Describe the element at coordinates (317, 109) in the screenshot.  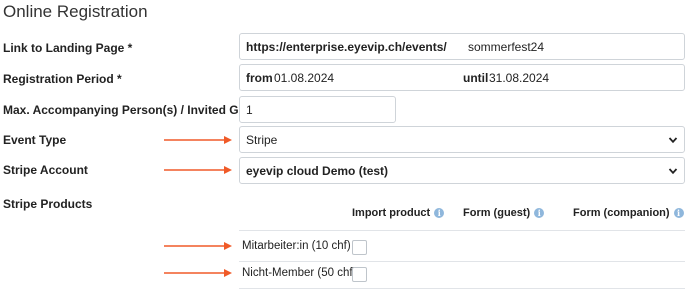
I see `max-persons-input: 1` at that location.